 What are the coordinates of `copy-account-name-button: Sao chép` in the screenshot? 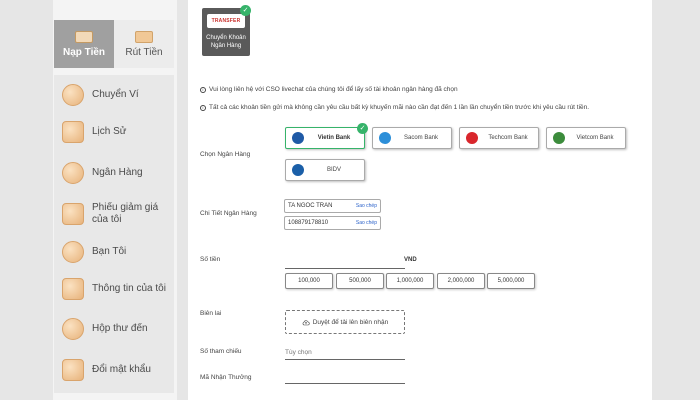 It's located at (366, 206).